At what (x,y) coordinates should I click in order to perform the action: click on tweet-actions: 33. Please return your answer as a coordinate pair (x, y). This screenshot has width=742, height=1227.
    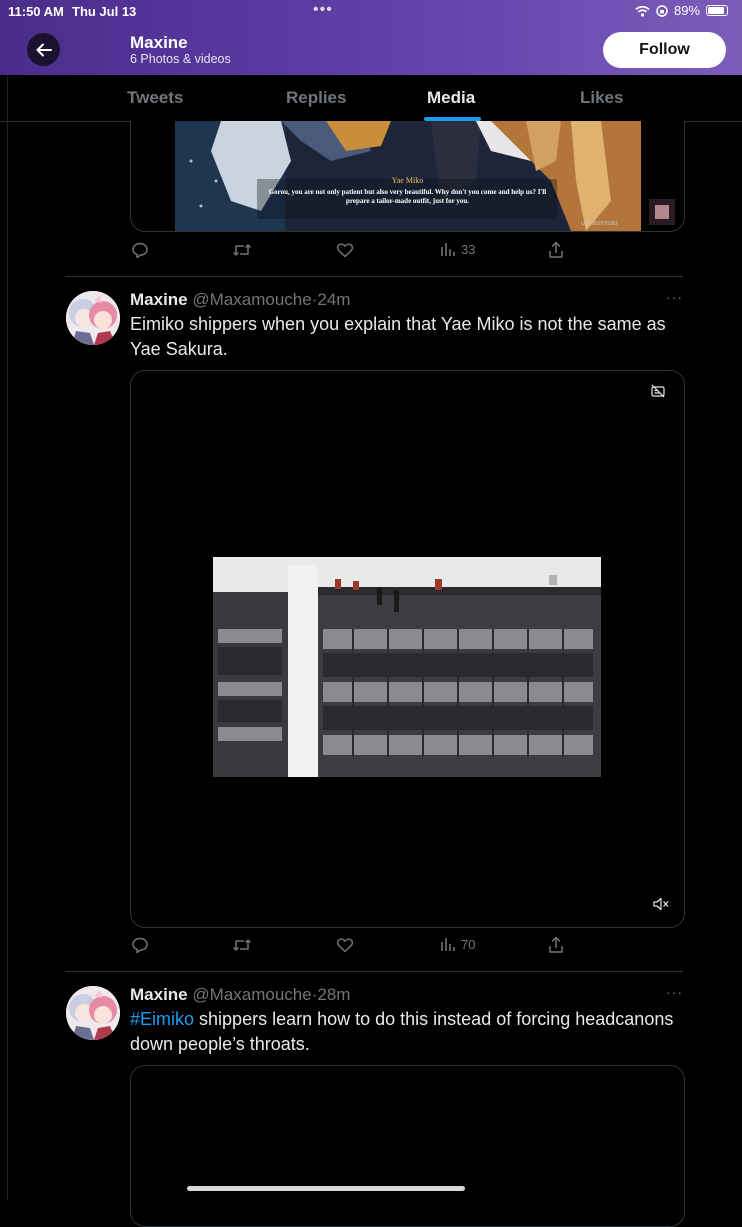
    Looking at the image, I should click on (350, 251).